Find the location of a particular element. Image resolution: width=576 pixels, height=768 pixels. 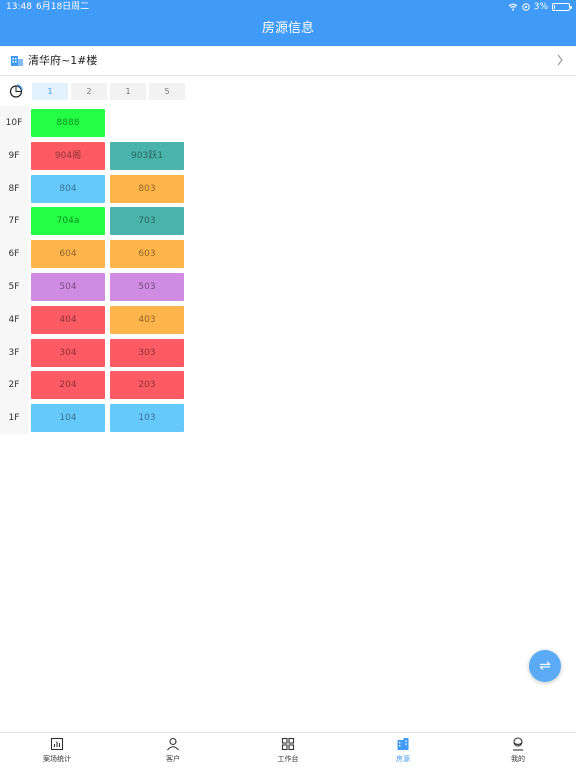

room-cell: 403 is located at coordinates (147, 319).